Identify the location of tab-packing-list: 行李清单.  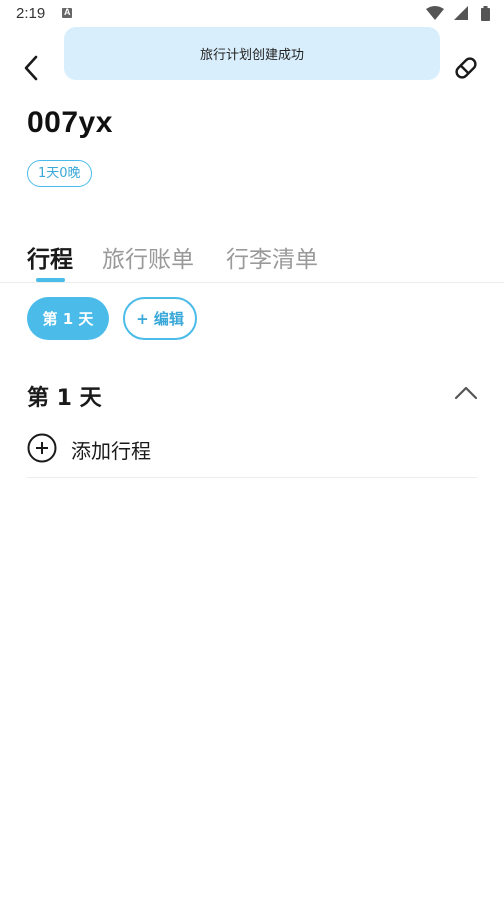
(272, 257).